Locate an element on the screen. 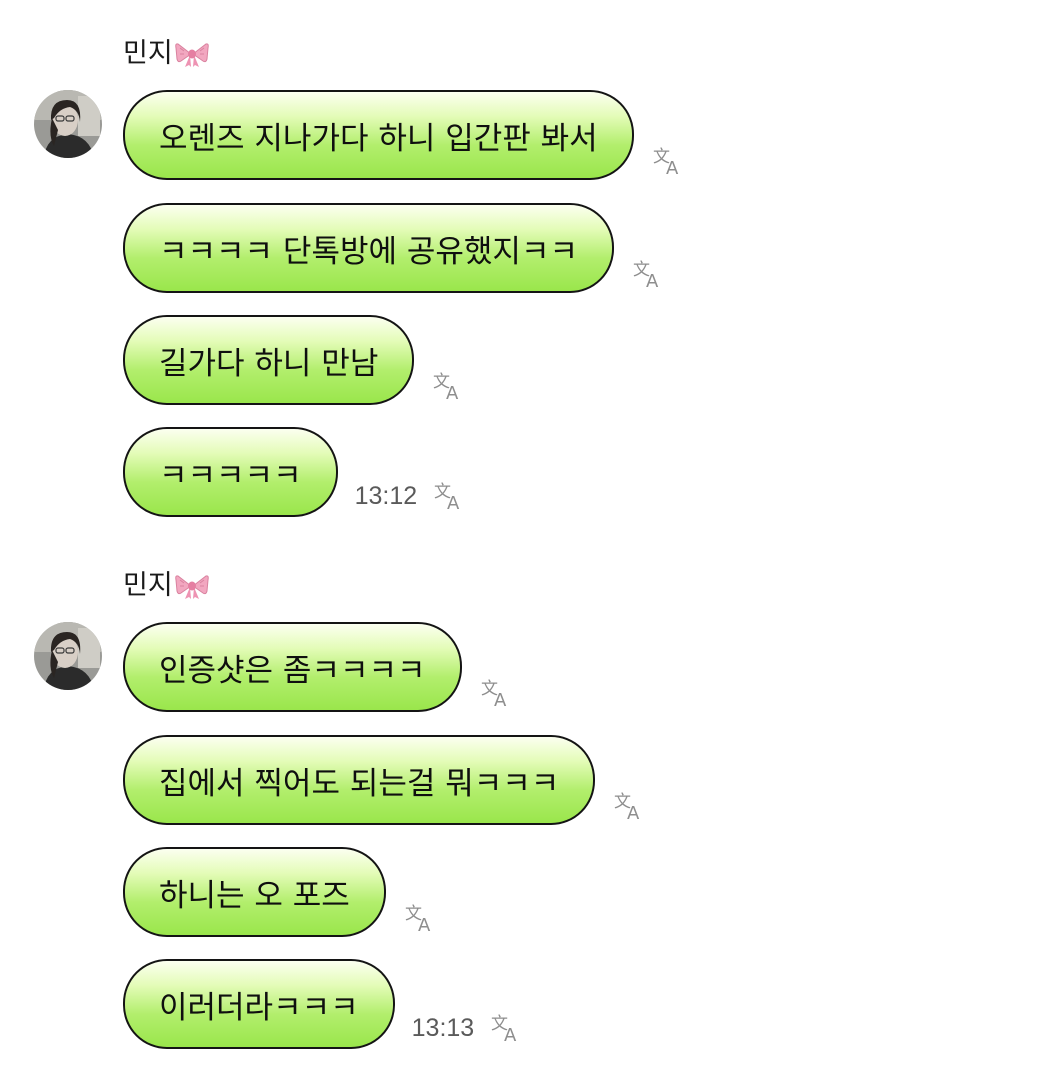  message-bubble: 길가다 하니 만남 is located at coordinates (269, 360).